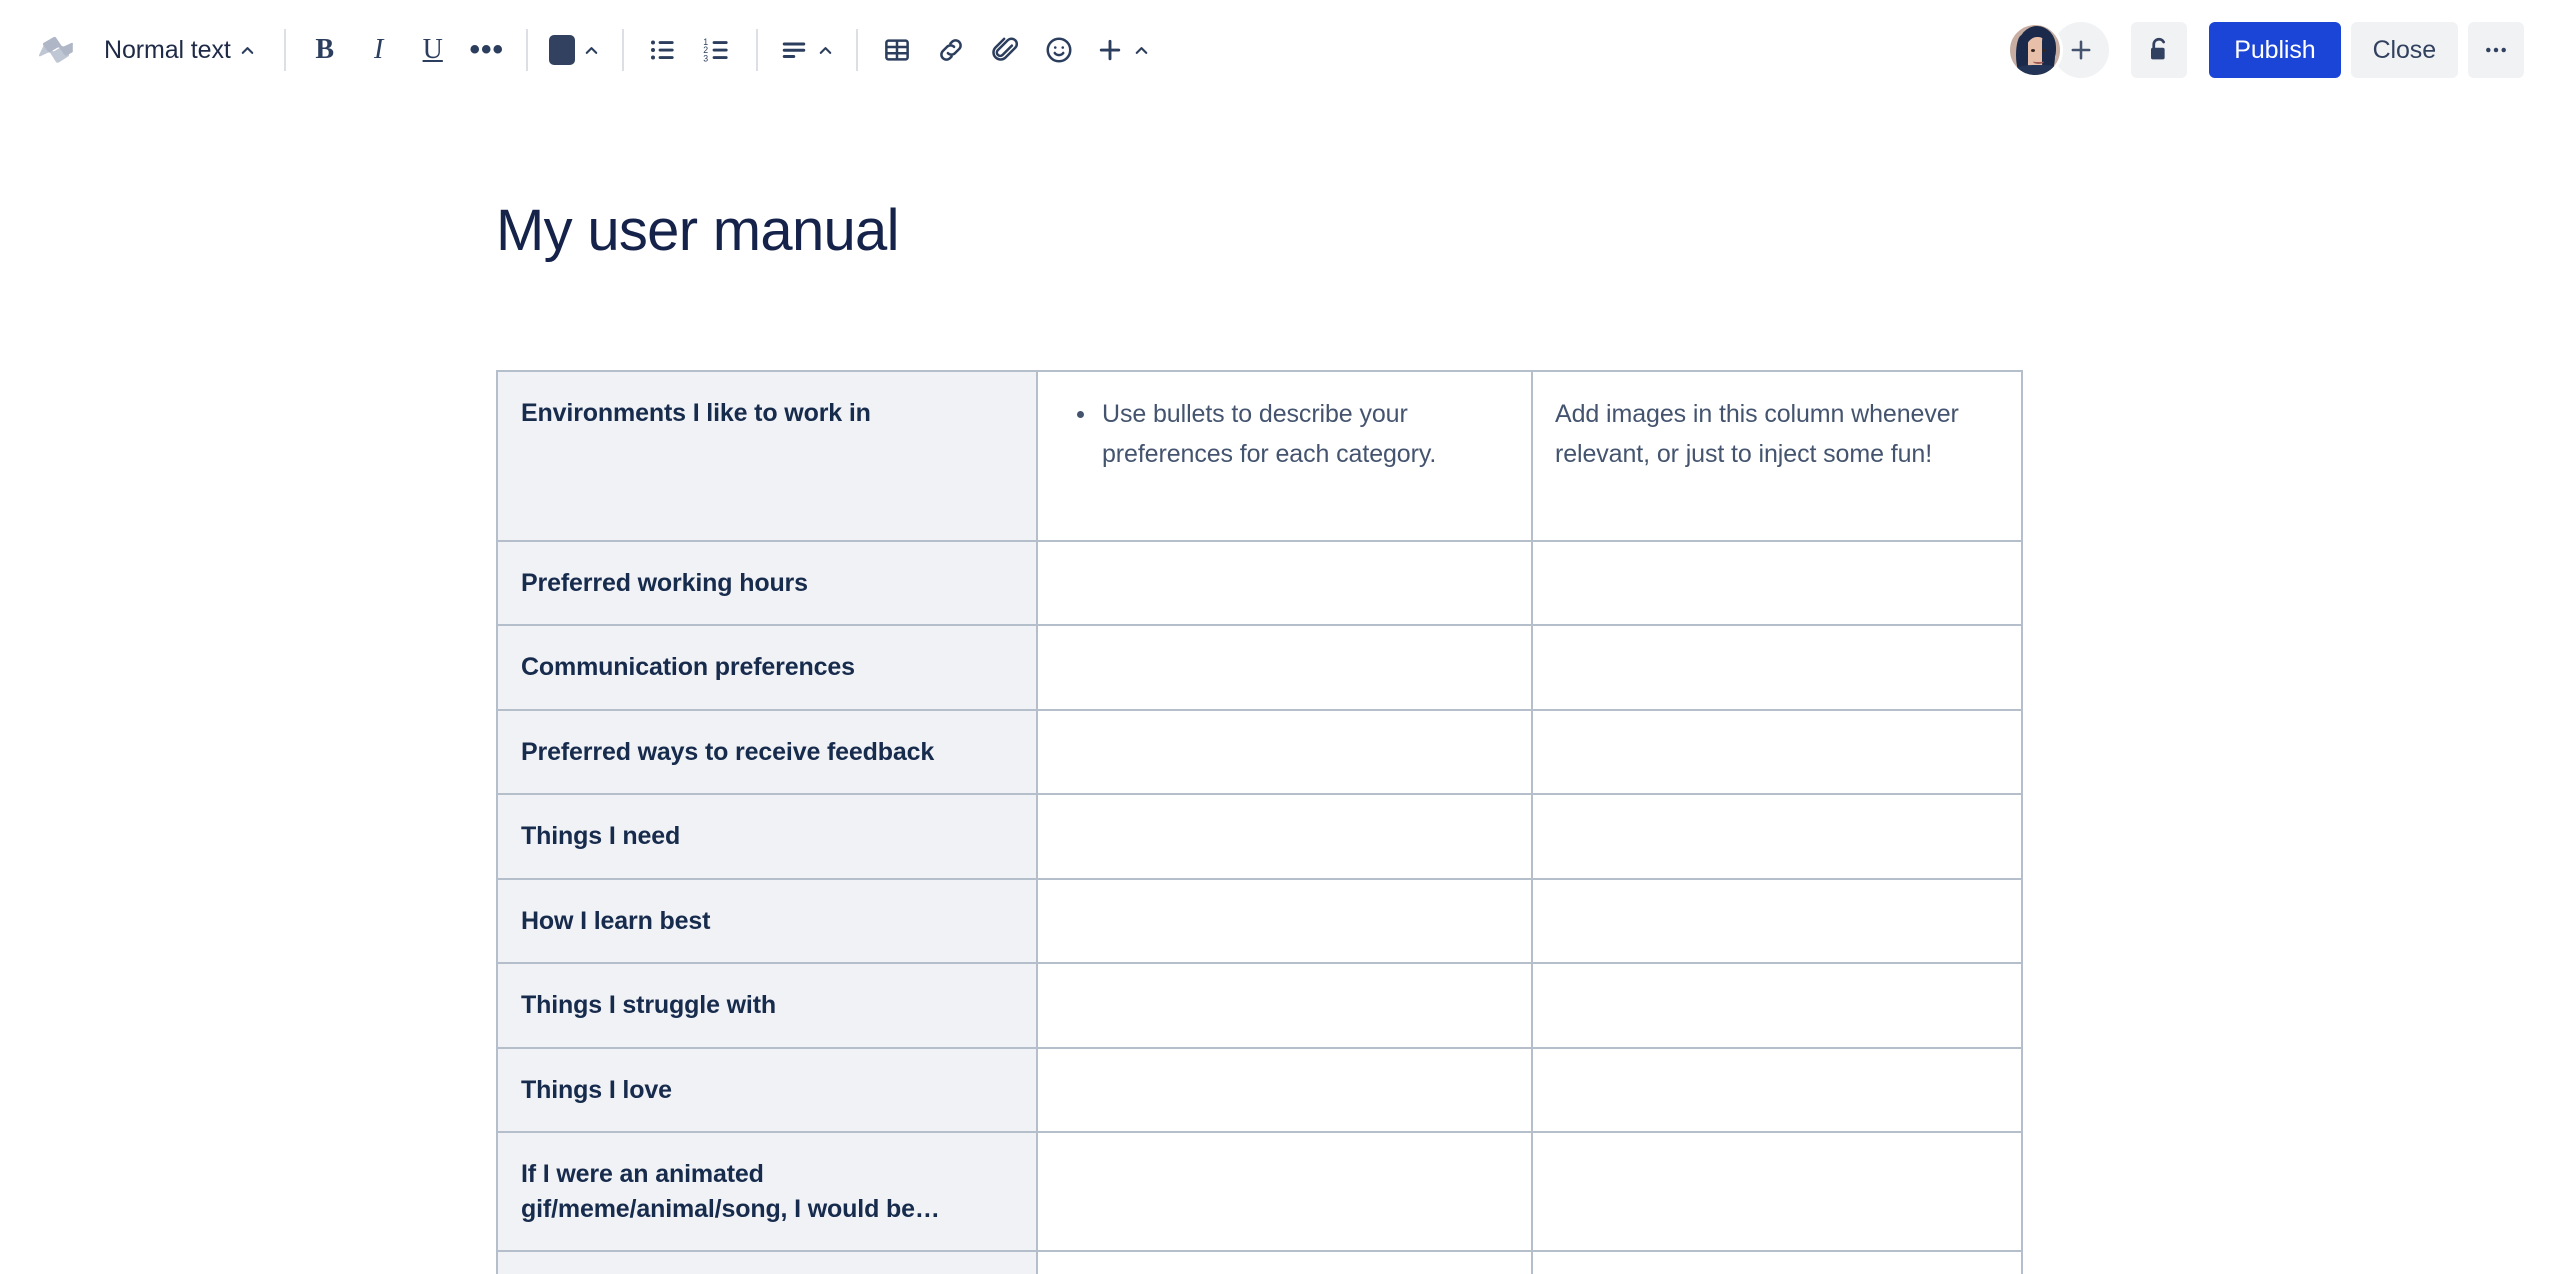 This screenshot has width=2552, height=1274. What do you see at coordinates (767, 921) in the screenshot?
I see `table-cell-category: How I learn best` at bounding box center [767, 921].